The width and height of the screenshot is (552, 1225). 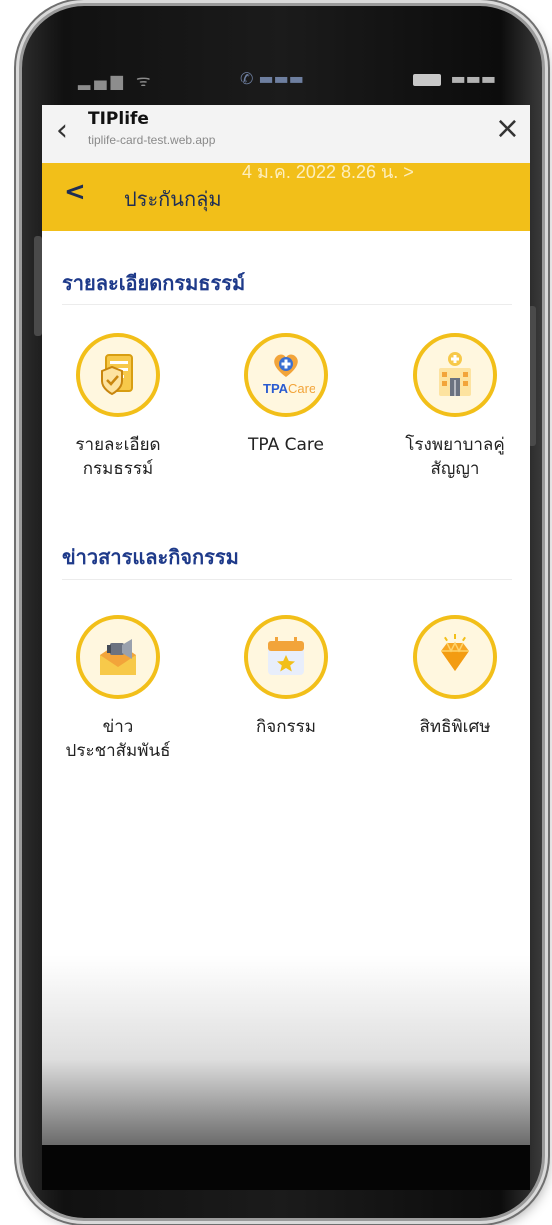 I want to click on tile-label: กิจกรรม, so click(x=286, y=727).